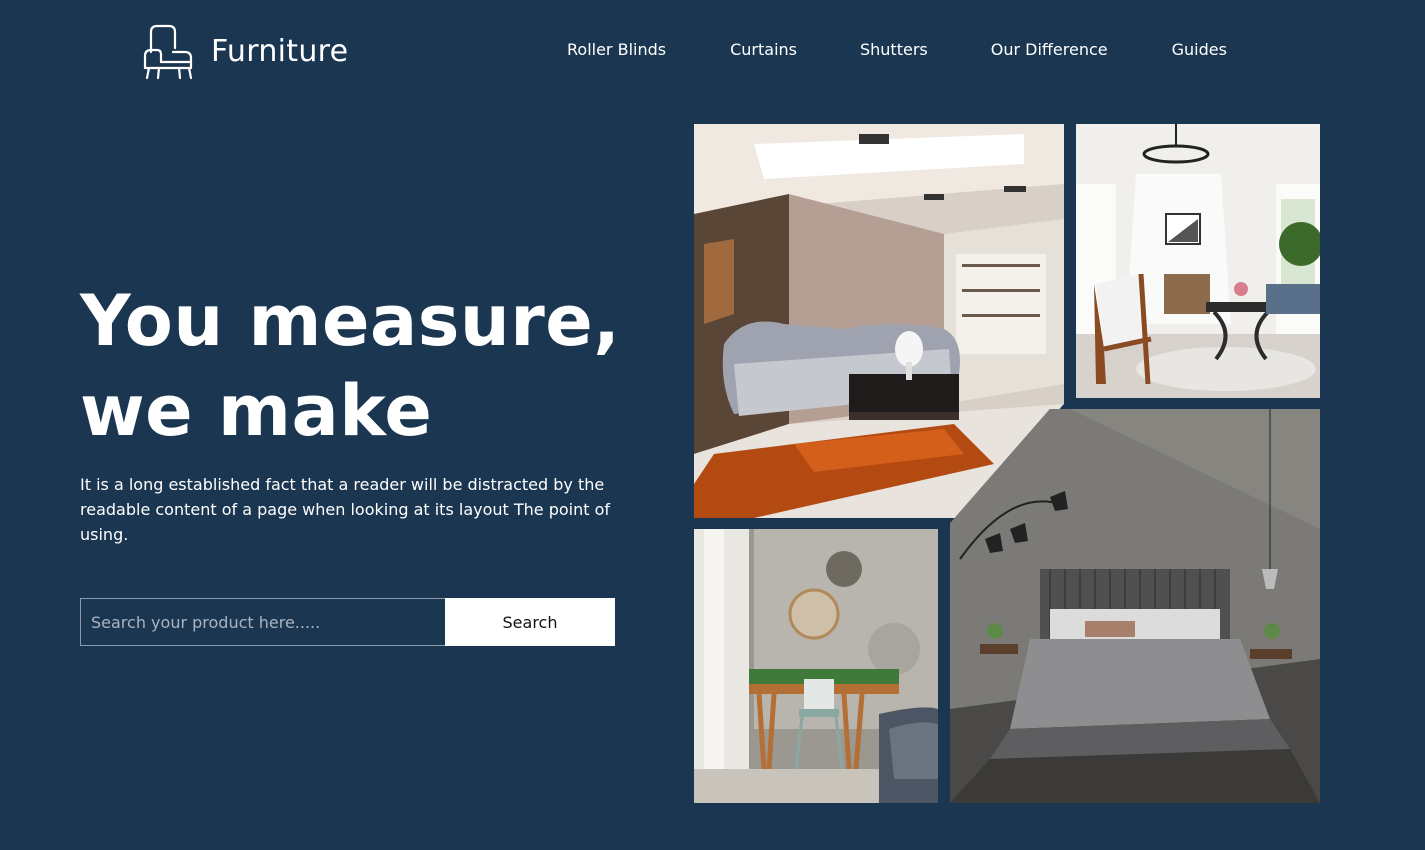 The image size is (1425, 850). Describe the element at coordinates (262, 622) in the screenshot. I see `search-input` at that location.